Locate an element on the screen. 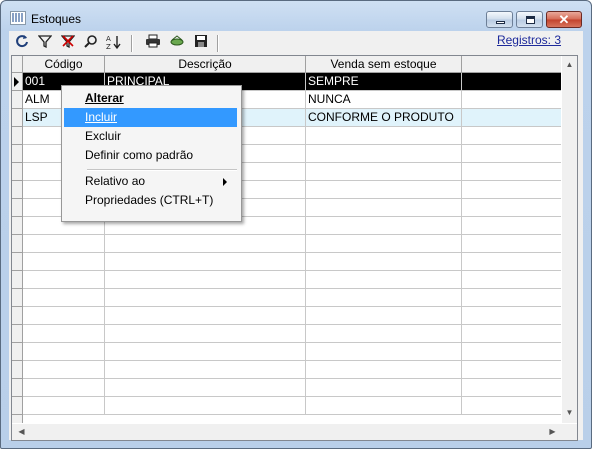  refresh-icon is located at coordinates (22, 43).